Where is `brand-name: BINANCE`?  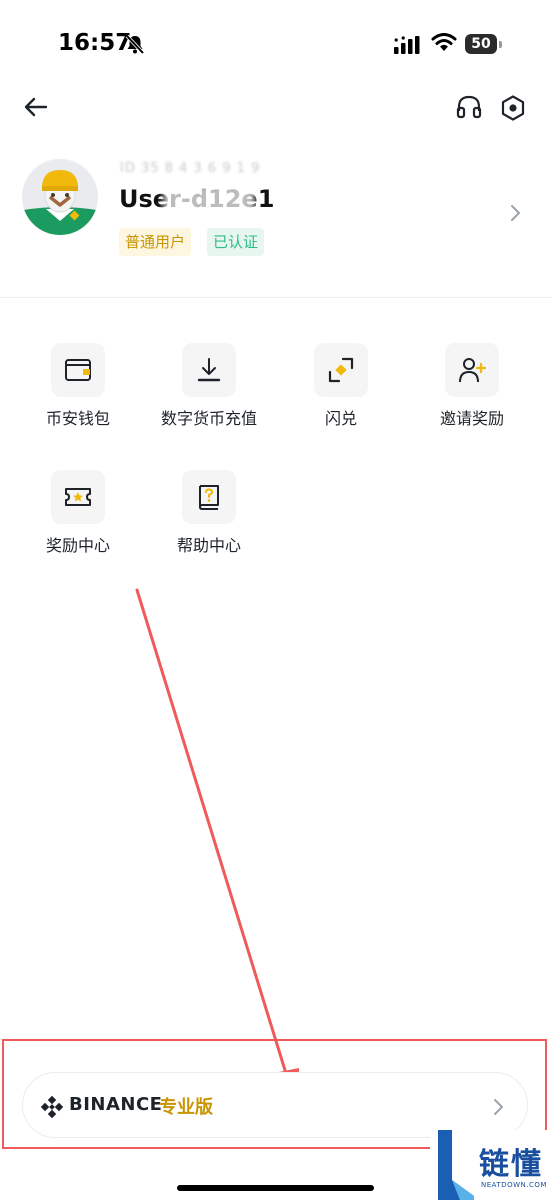
brand-name: BINANCE is located at coordinates (116, 1104).